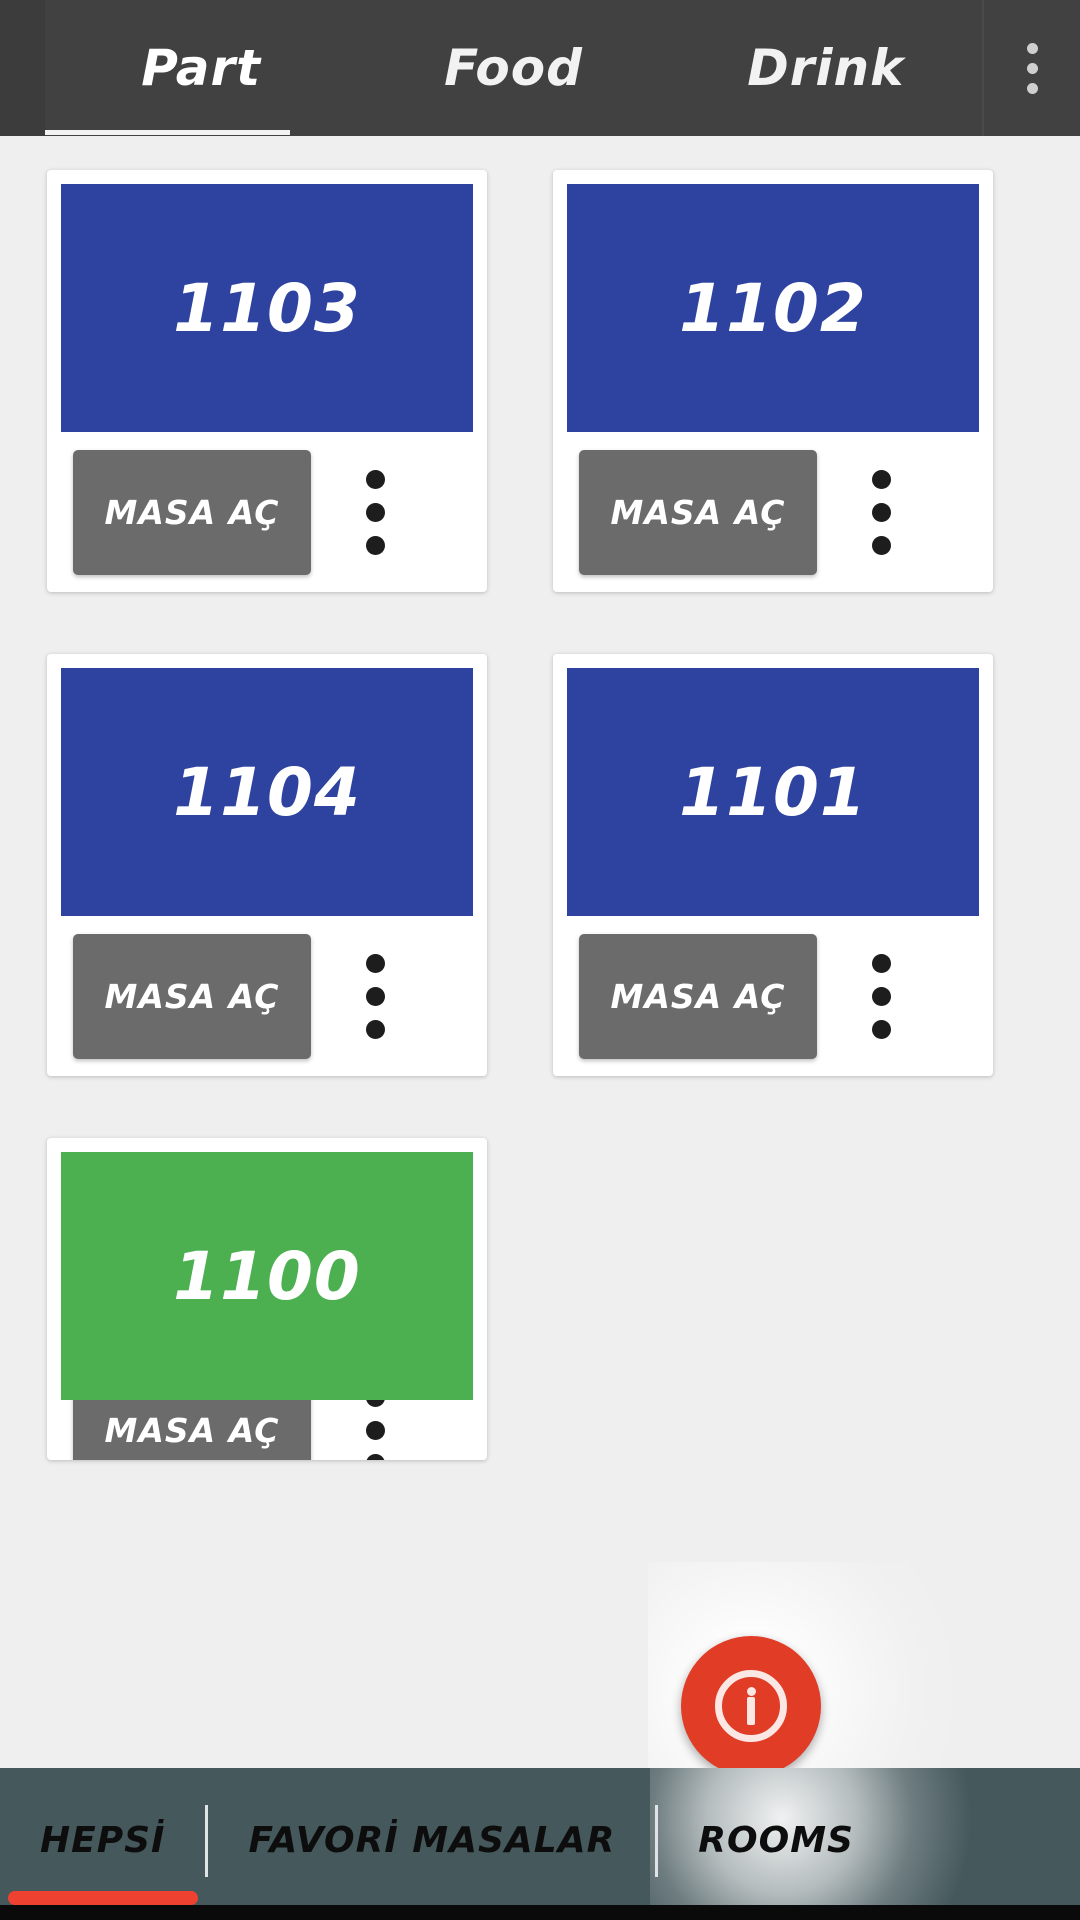 The image size is (1080, 1920). I want to click on table-number: 1100, so click(267, 1276).